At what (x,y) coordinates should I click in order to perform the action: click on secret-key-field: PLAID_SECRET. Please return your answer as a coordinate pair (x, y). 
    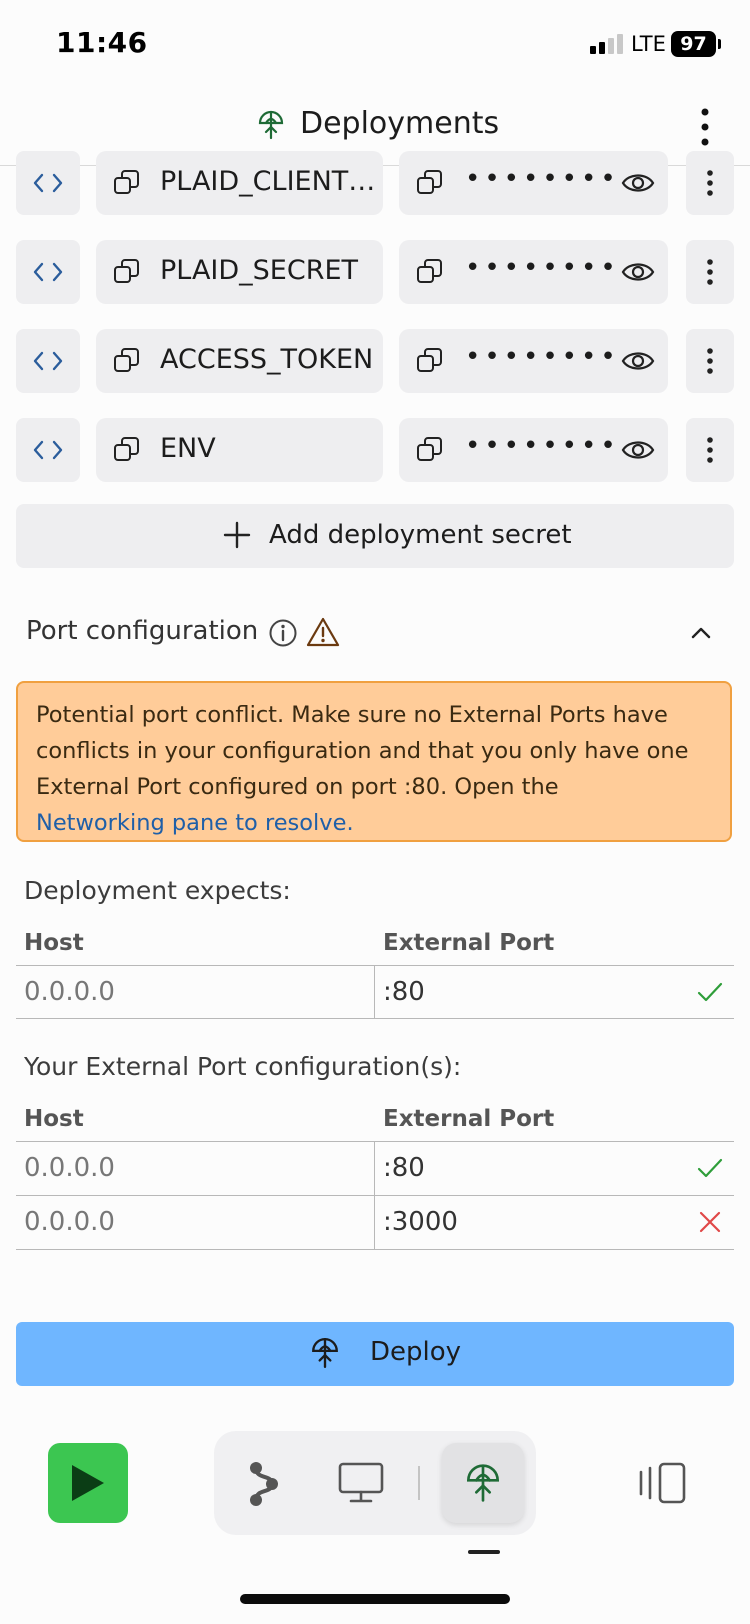
    Looking at the image, I should click on (239, 272).